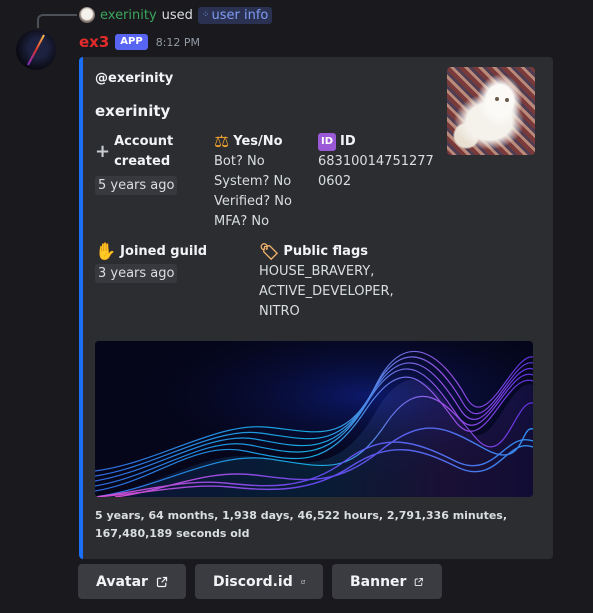  What do you see at coordinates (279, 311) in the screenshot?
I see `public-flag-line: NITRO` at bounding box center [279, 311].